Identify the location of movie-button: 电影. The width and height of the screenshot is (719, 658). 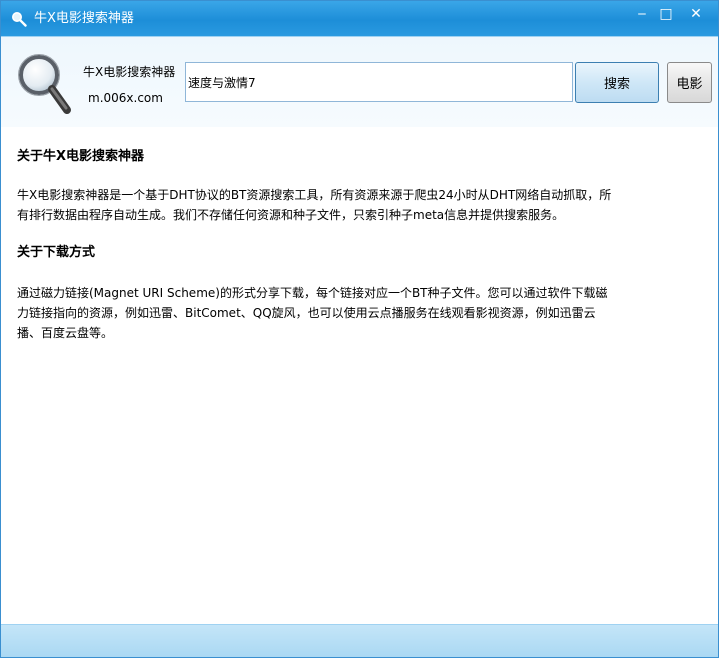
(689, 82).